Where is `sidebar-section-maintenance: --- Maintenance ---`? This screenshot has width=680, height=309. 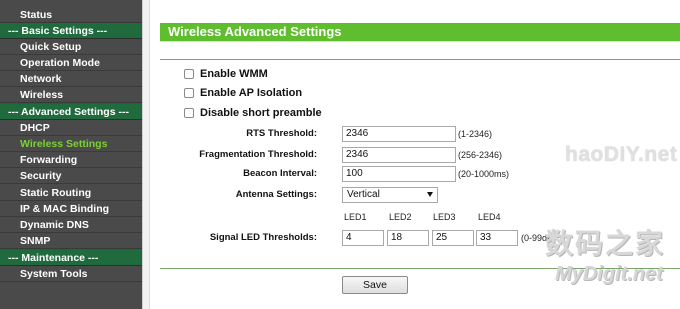 sidebar-section-maintenance: --- Maintenance --- is located at coordinates (71, 258).